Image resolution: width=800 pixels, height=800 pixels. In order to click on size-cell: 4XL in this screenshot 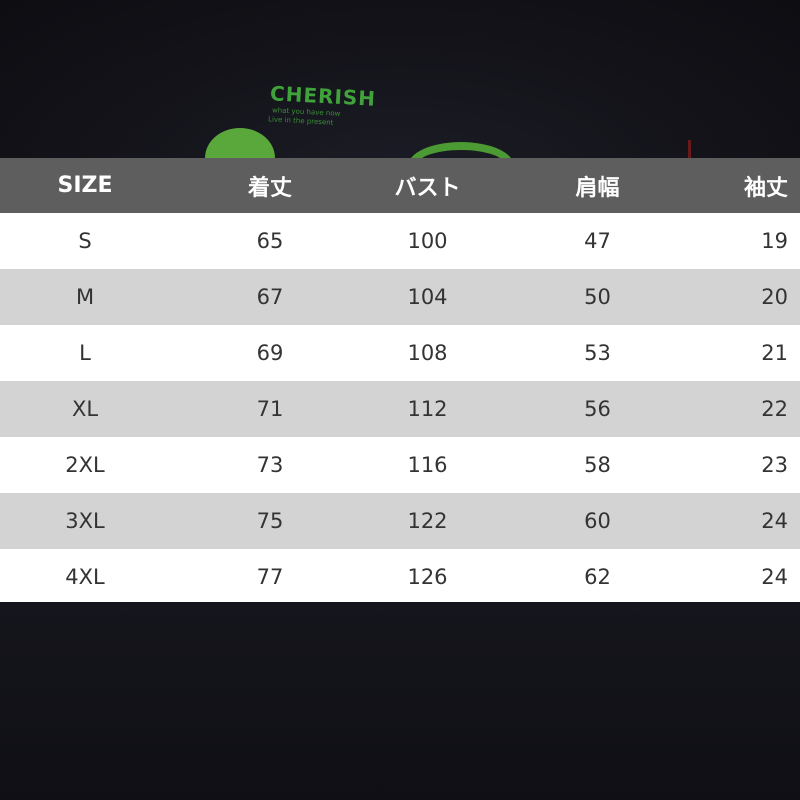, I will do `click(85, 577)`.